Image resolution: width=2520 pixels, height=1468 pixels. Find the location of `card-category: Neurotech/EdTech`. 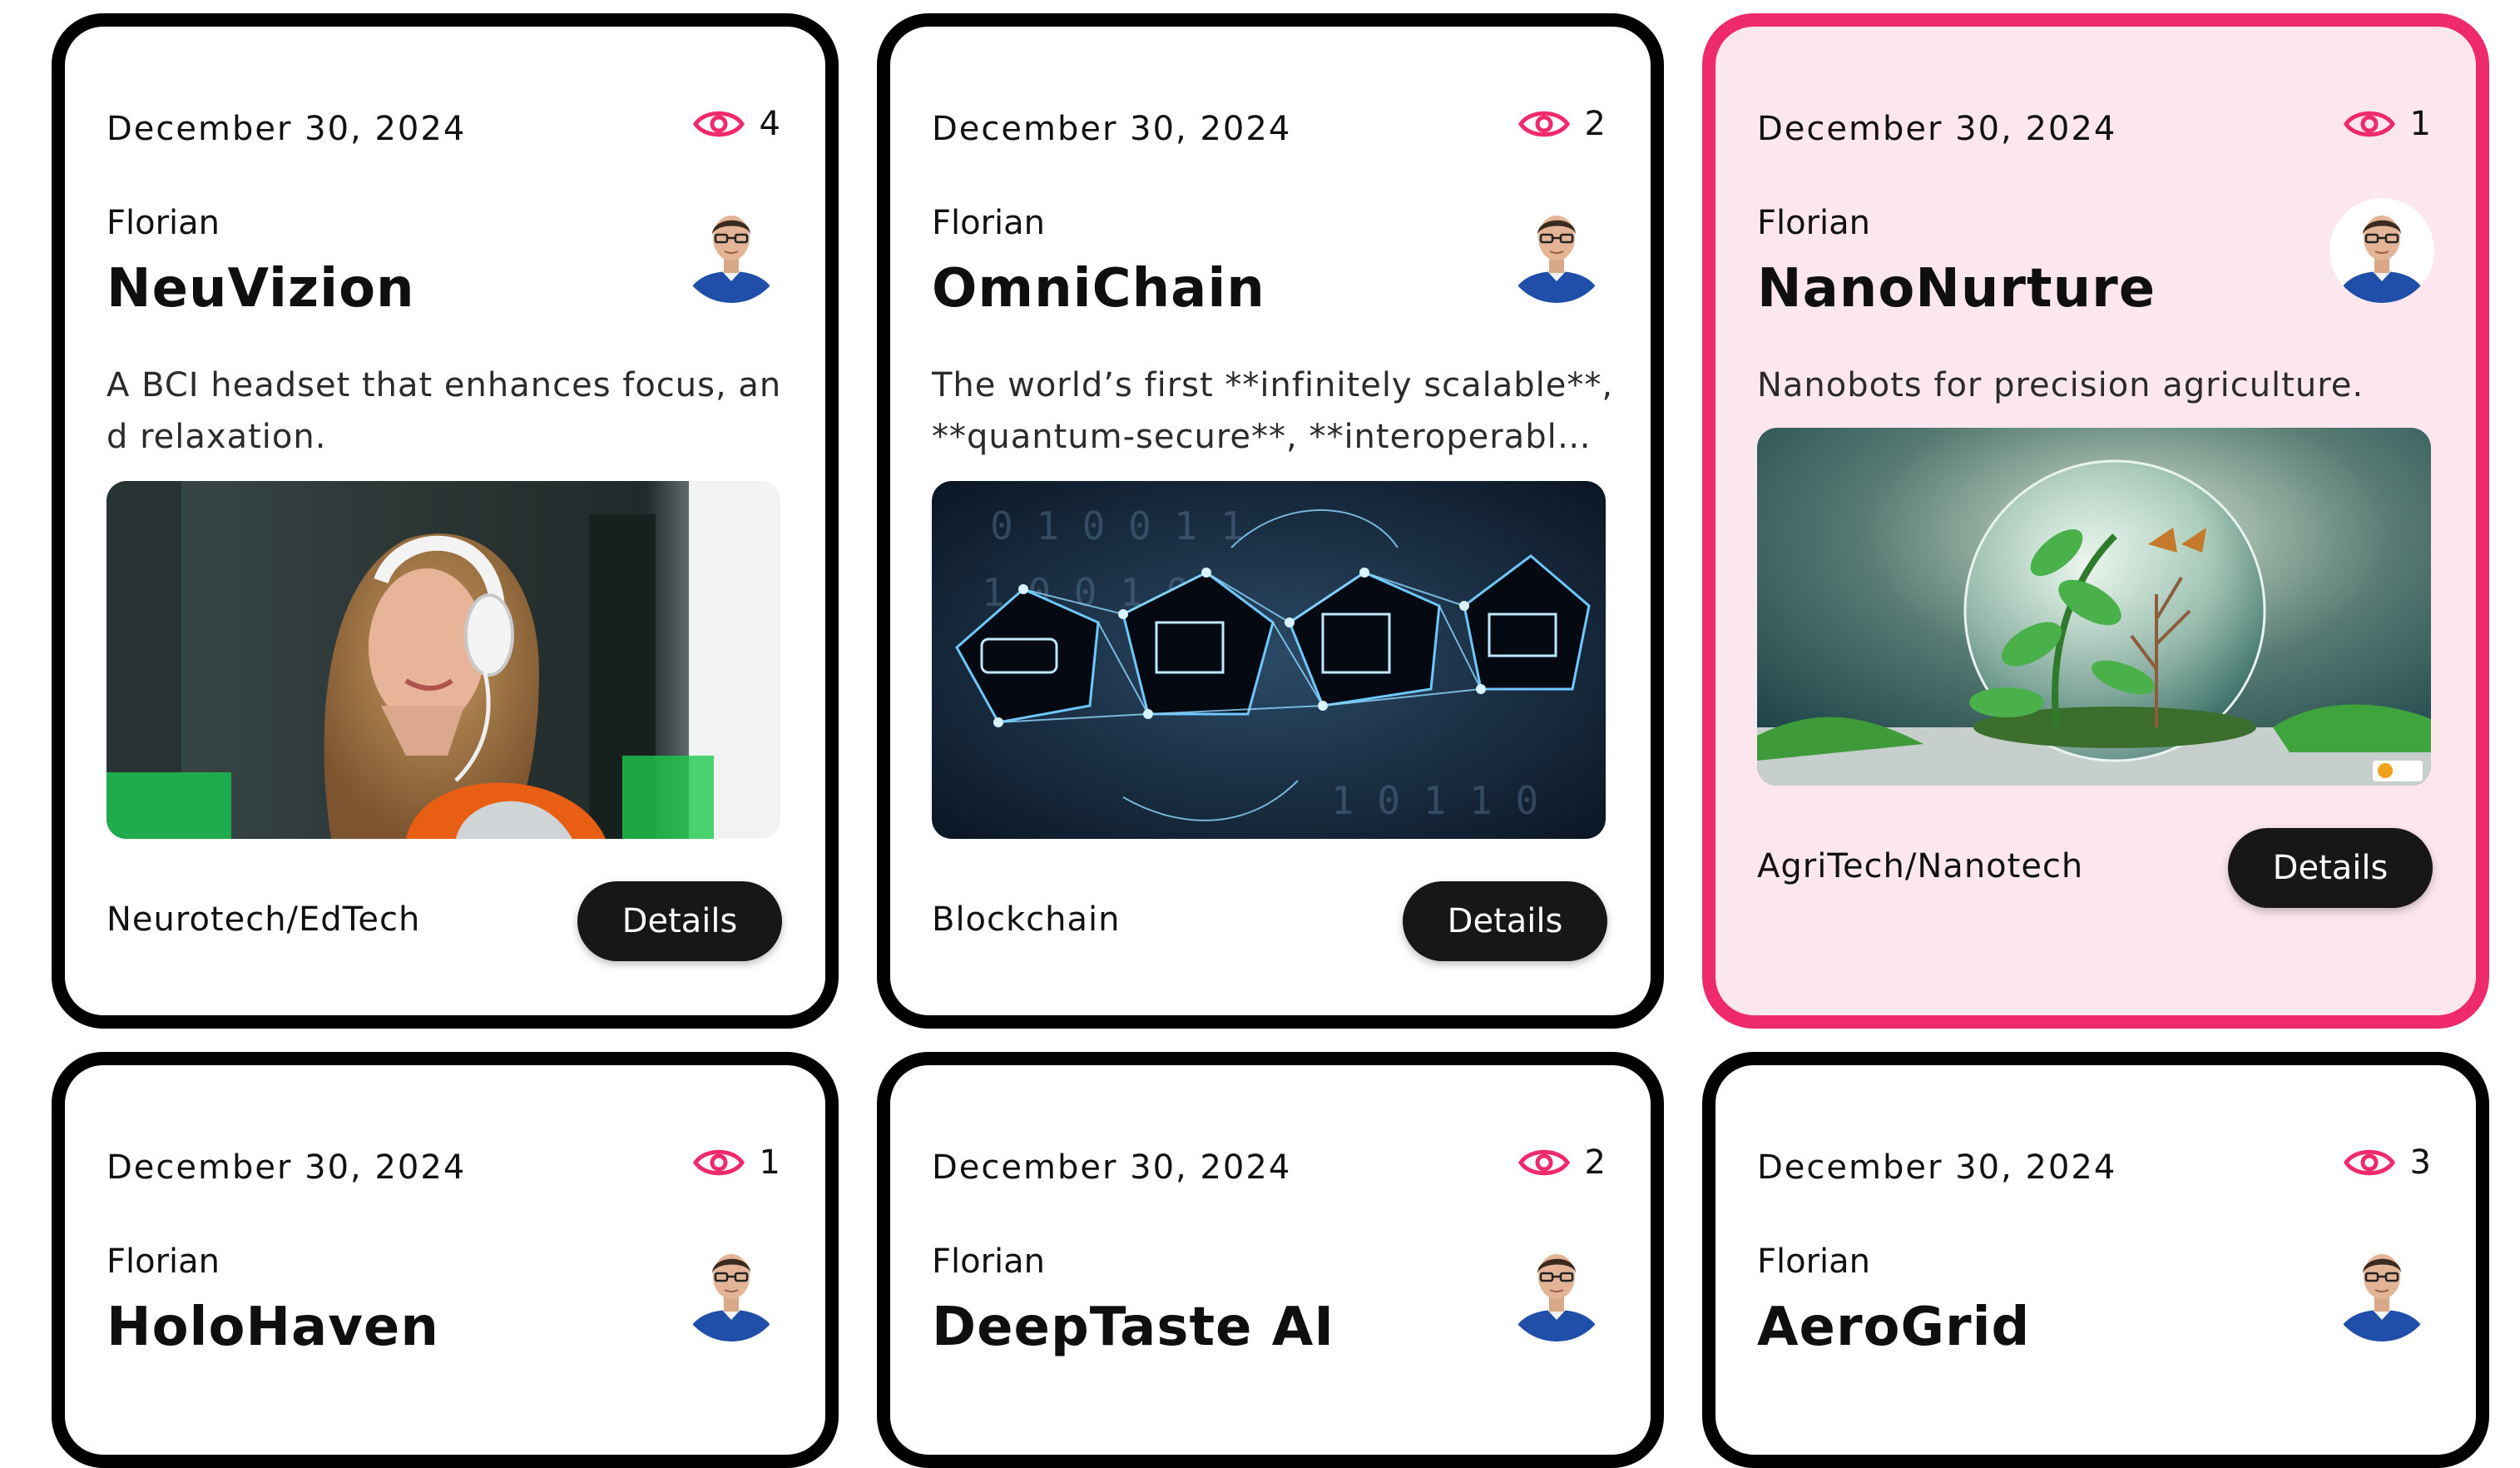

card-category: Neurotech/EdTech is located at coordinates (263, 919).